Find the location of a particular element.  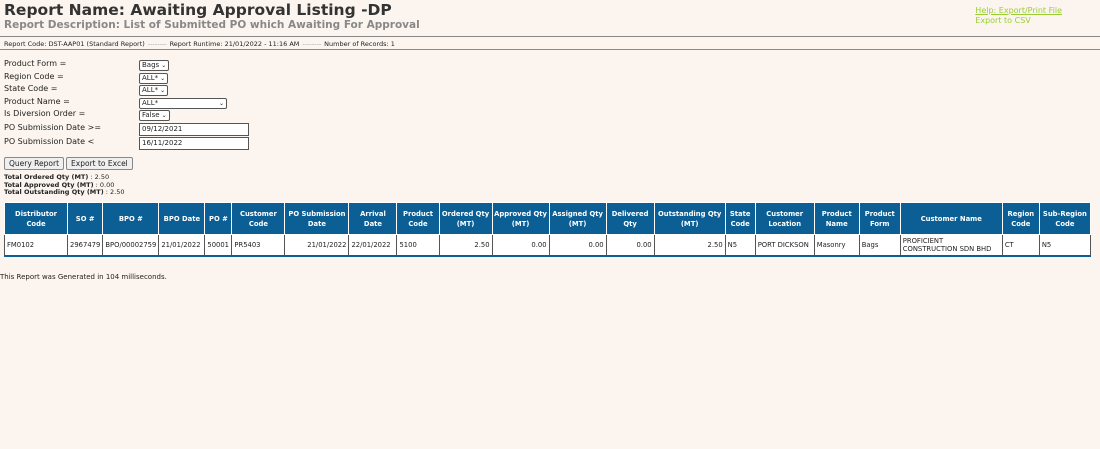

table-cell: PORT DICKSON is located at coordinates (784, 245).